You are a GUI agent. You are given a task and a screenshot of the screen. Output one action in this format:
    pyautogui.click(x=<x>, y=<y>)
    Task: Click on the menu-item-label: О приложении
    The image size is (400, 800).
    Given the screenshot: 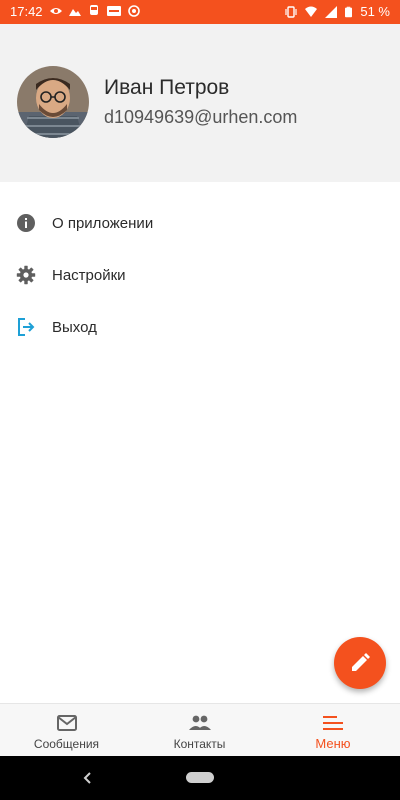 What is the action you would take?
    pyautogui.click(x=103, y=223)
    